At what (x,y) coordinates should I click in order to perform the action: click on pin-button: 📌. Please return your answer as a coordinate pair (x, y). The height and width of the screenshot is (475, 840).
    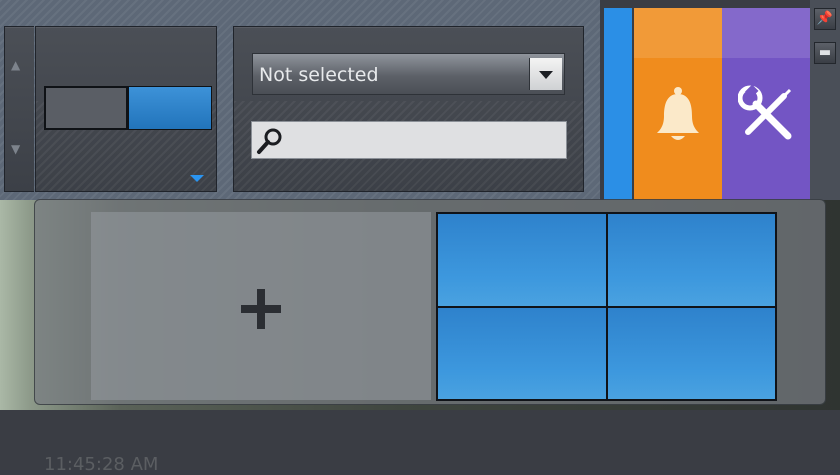
    Looking at the image, I should click on (825, 19).